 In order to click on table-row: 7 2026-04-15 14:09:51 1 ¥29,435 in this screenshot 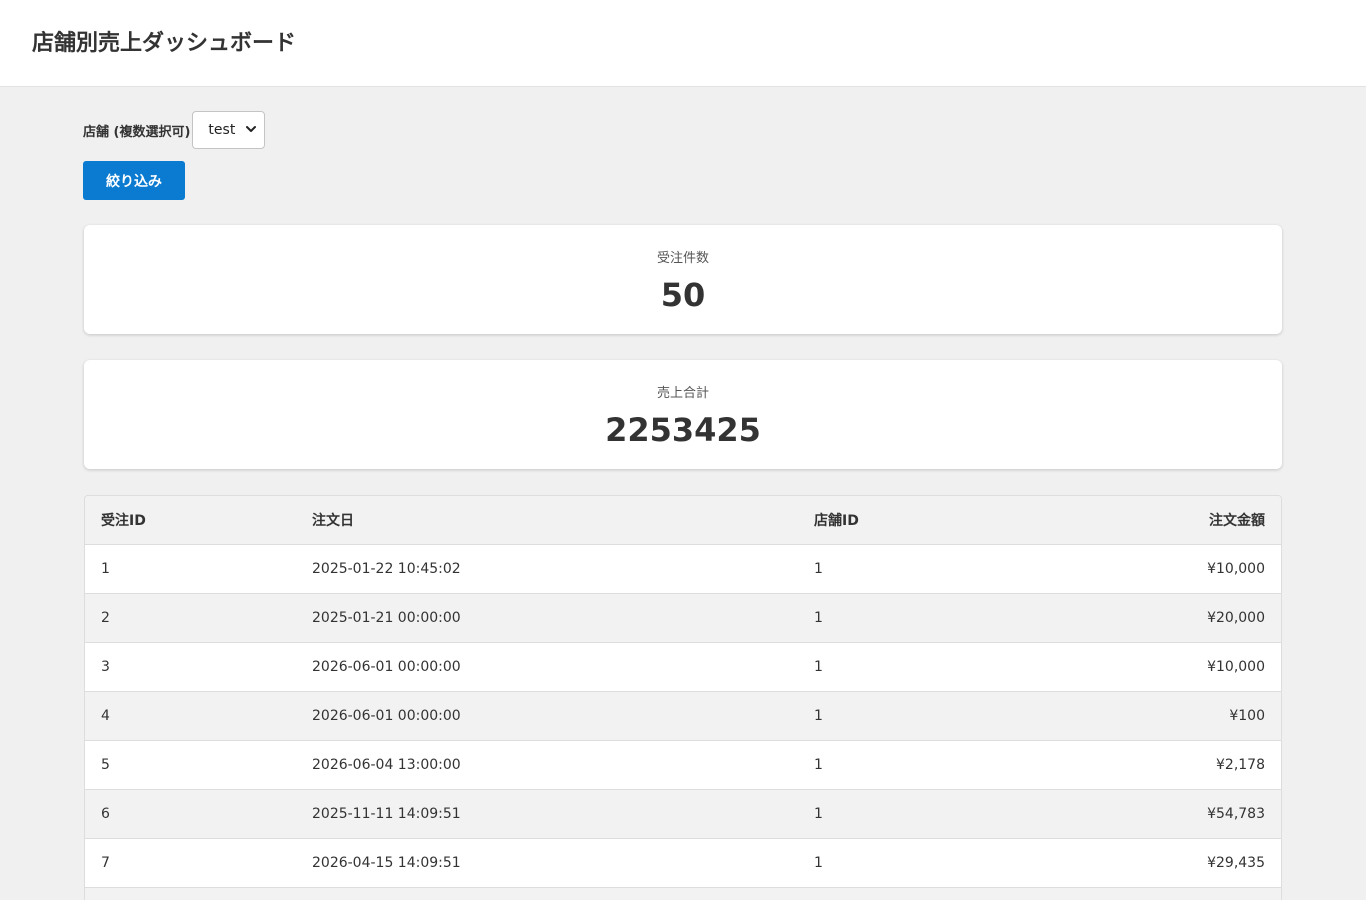, I will do `click(683, 863)`.